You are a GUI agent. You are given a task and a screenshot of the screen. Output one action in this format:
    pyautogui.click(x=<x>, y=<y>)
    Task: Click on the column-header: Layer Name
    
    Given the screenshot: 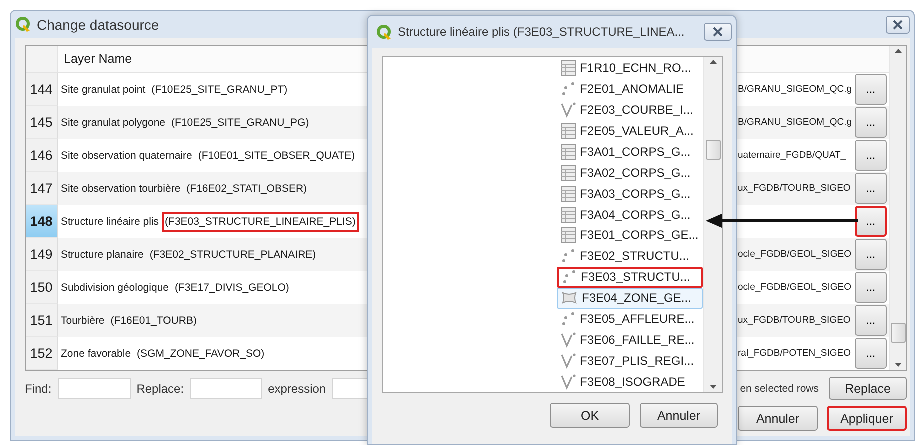 What is the action you would take?
    pyautogui.click(x=95, y=59)
    